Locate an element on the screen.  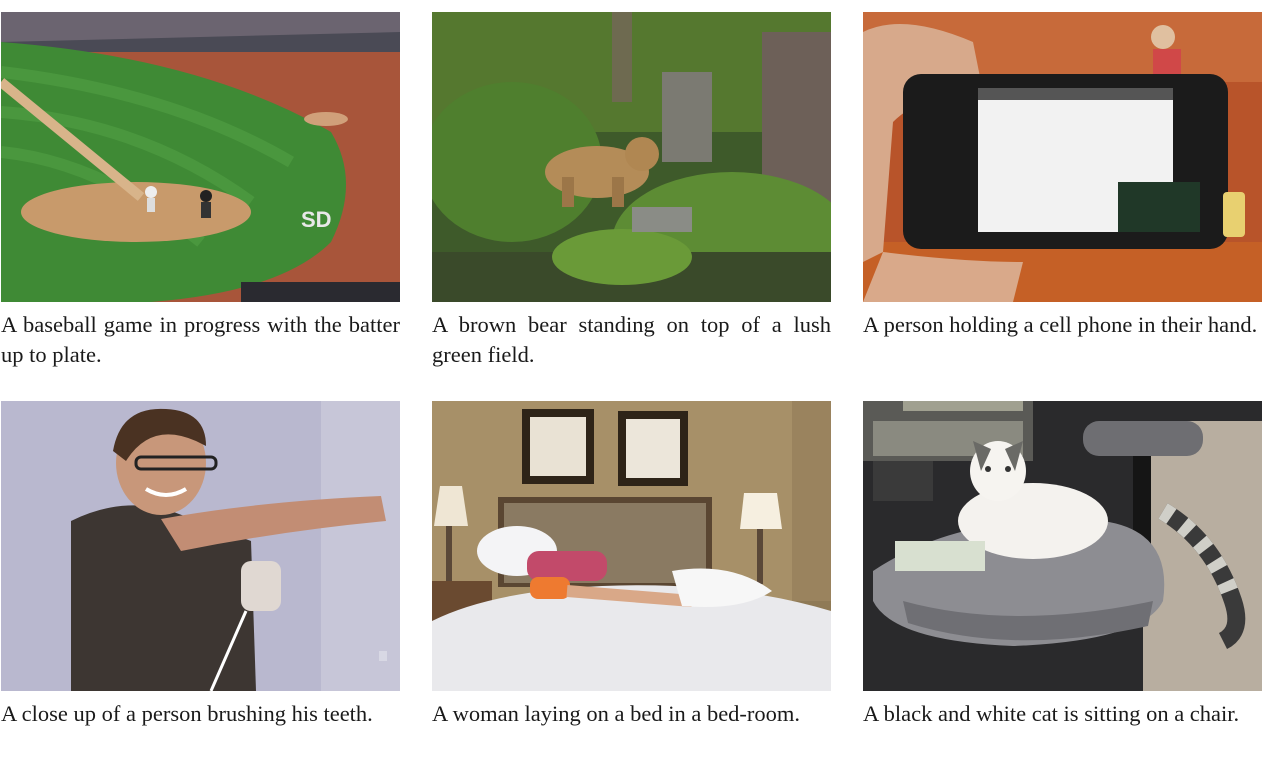
figure-caption: A woman laying on a bed in a bed-room. is located at coordinates (616, 713).